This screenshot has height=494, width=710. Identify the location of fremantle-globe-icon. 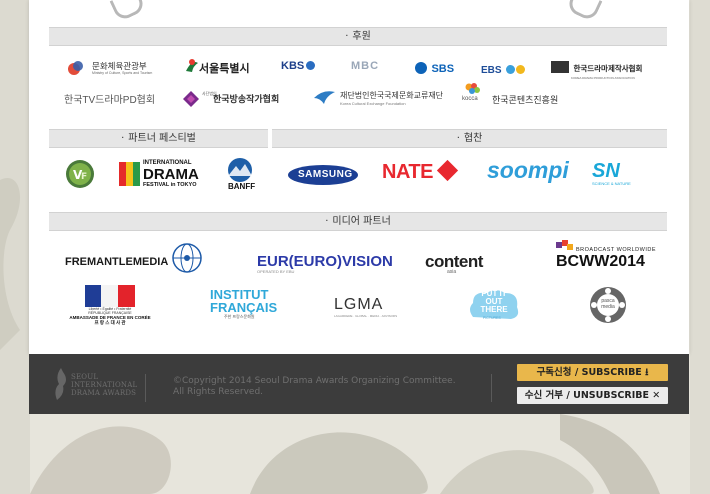
(187, 258).